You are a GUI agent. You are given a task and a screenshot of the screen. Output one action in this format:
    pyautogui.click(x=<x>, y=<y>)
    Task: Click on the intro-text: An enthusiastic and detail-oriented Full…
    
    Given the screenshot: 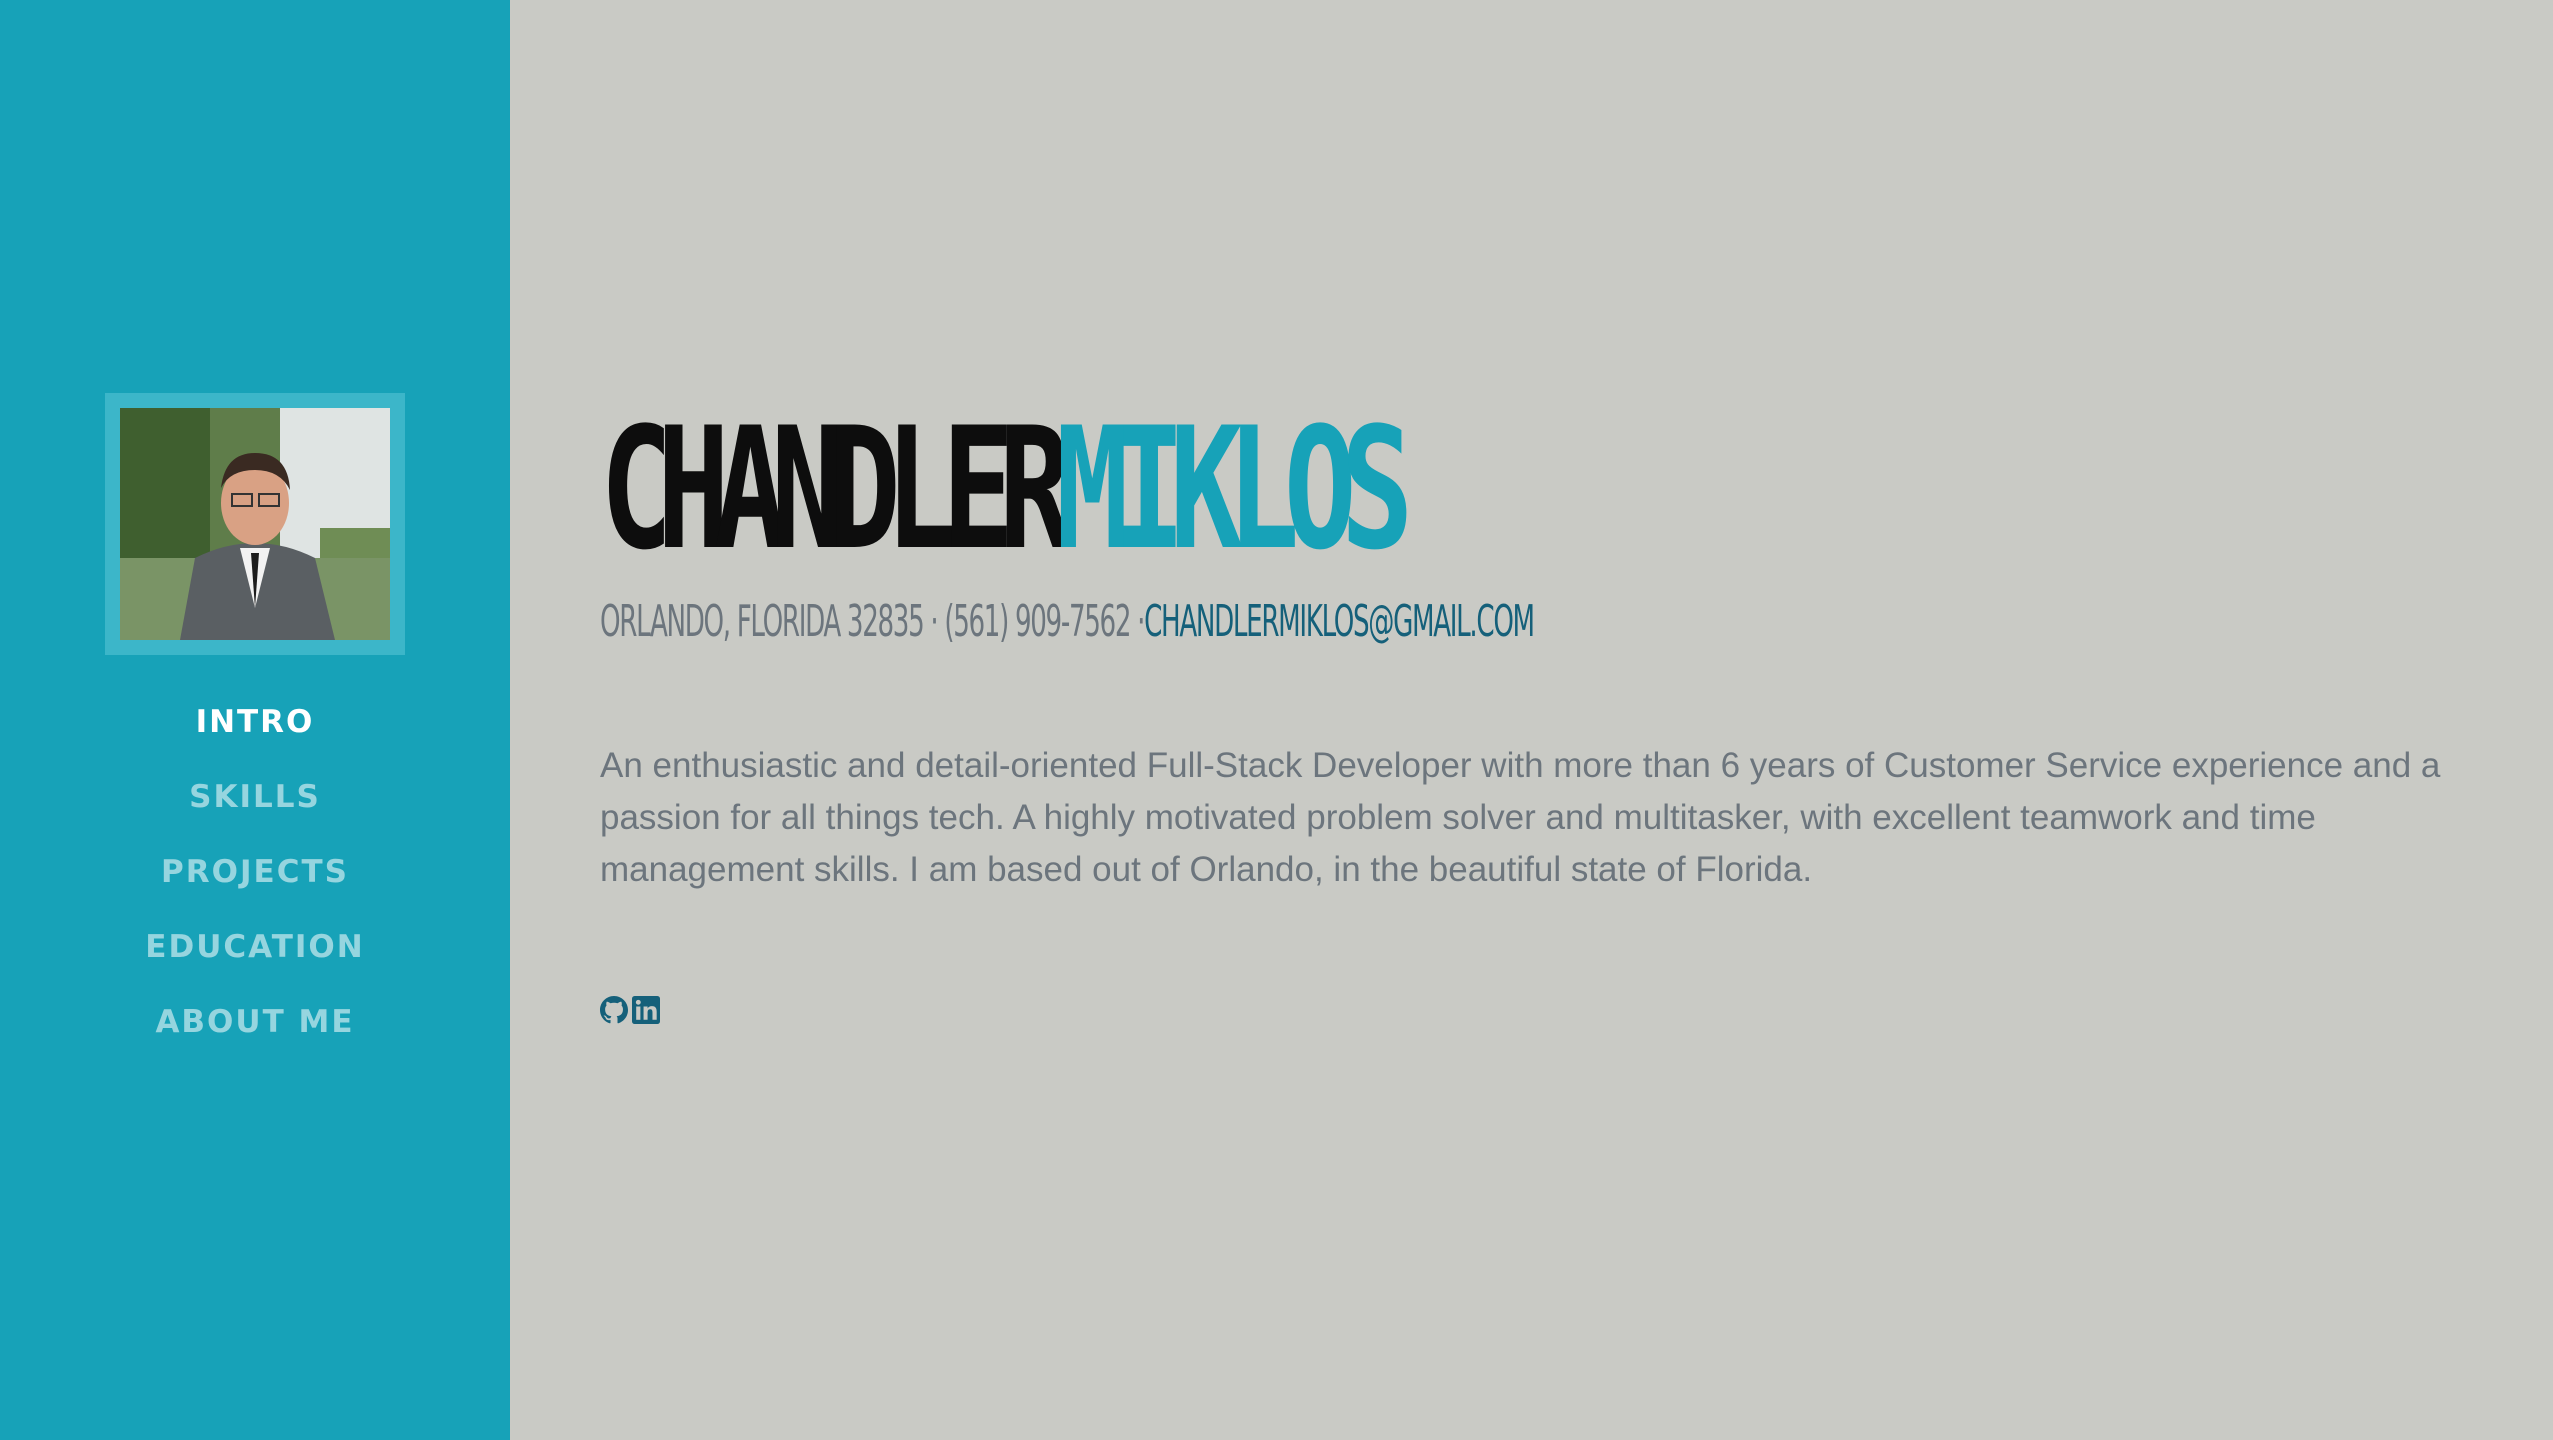 What is the action you would take?
    pyautogui.click(x=1520, y=817)
    